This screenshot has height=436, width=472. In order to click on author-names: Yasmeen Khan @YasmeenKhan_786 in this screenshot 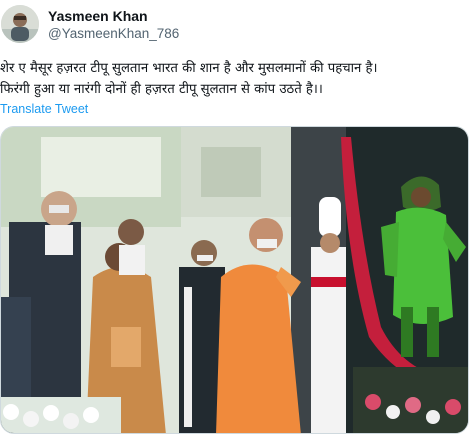, I will do `click(113, 25)`.